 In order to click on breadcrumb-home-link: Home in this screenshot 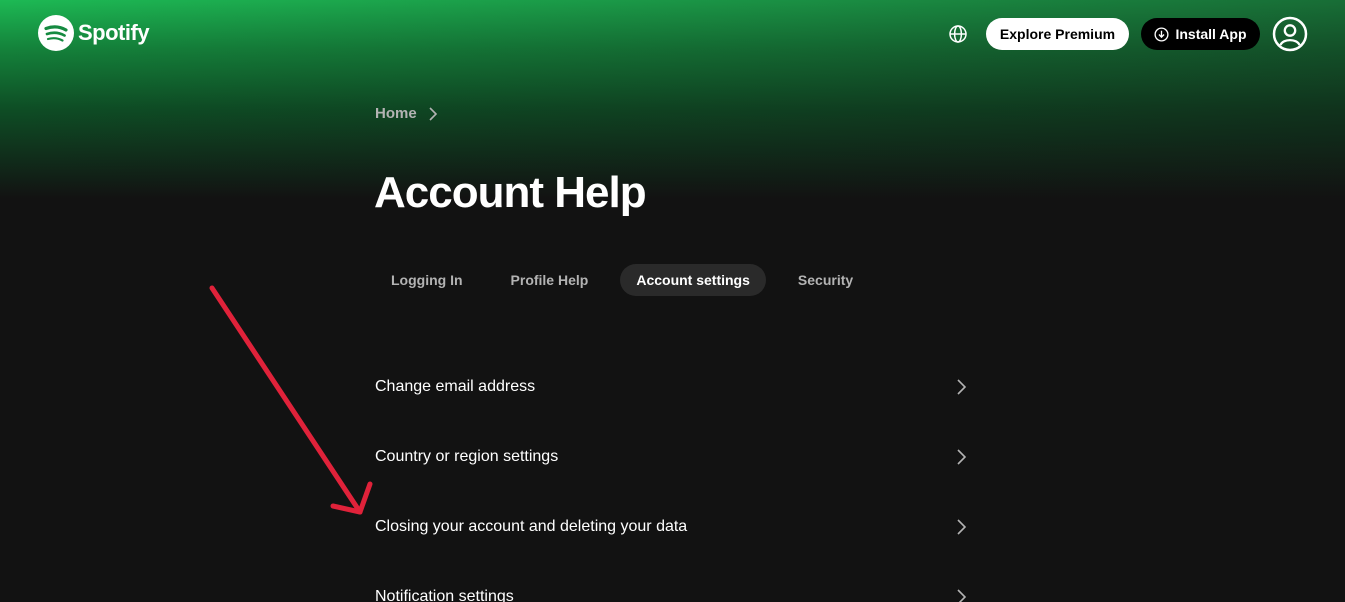, I will do `click(396, 113)`.